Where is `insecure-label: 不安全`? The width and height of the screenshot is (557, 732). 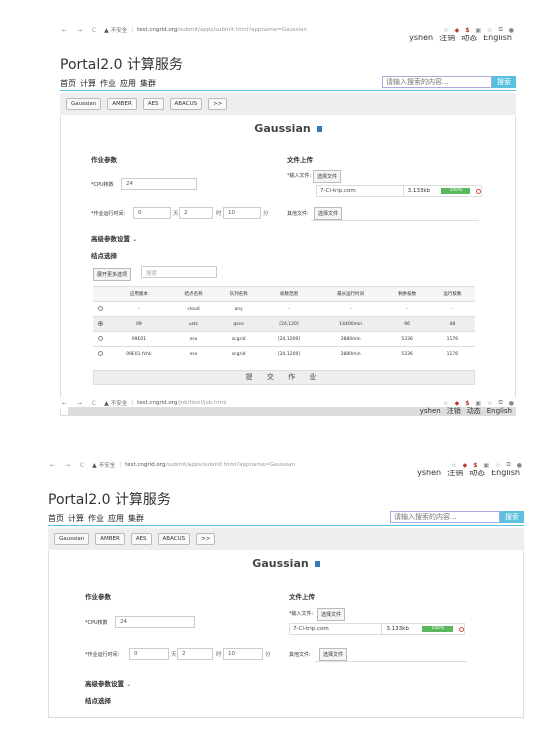
insecure-label: 不安全 is located at coordinates (119, 31).